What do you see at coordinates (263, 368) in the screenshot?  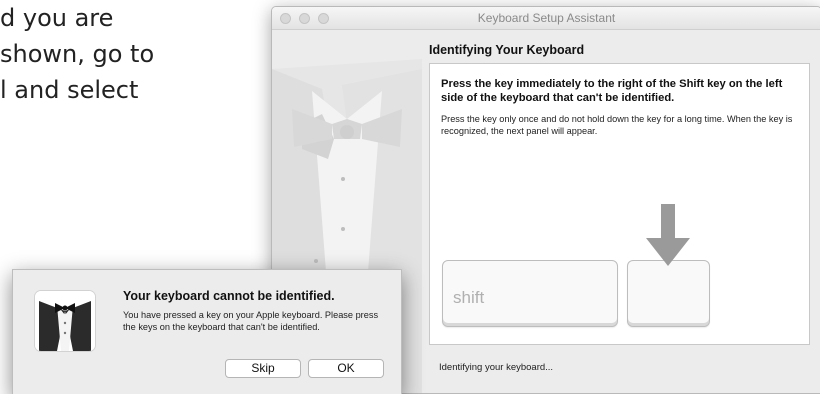 I see `skip-button: Skip` at bounding box center [263, 368].